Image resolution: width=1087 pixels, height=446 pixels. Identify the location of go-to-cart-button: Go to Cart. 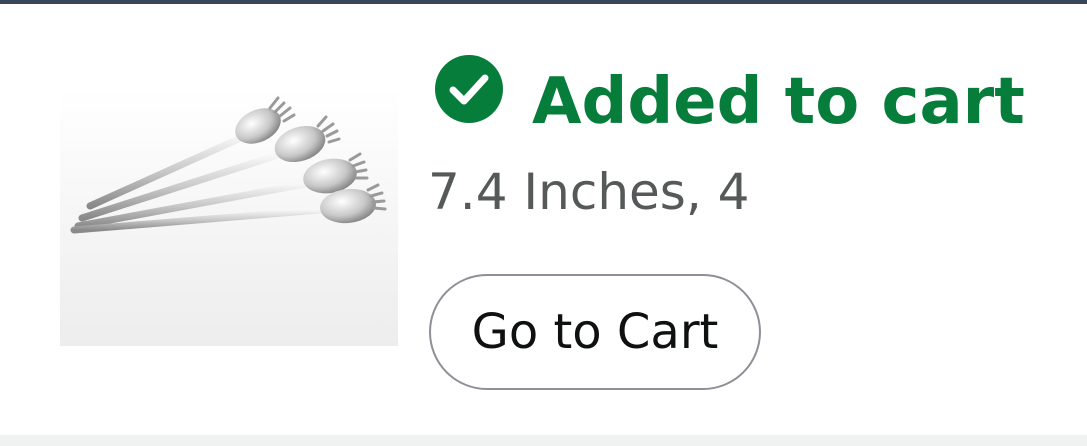
(595, 332).